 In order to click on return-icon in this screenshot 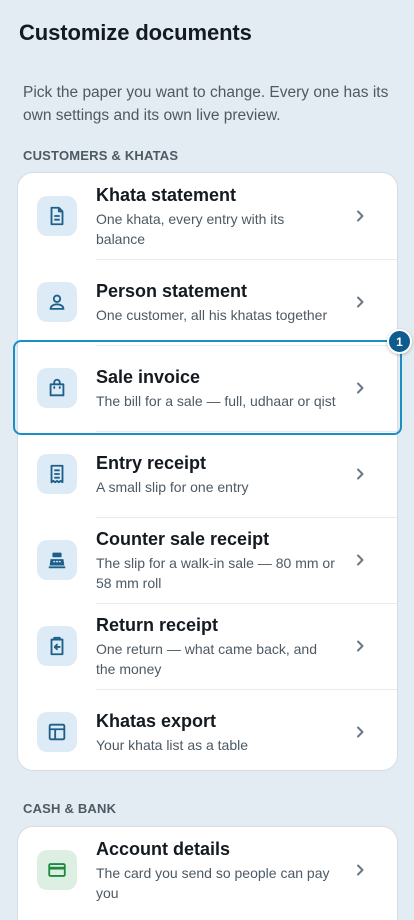, I will do `click(57, 646)`.